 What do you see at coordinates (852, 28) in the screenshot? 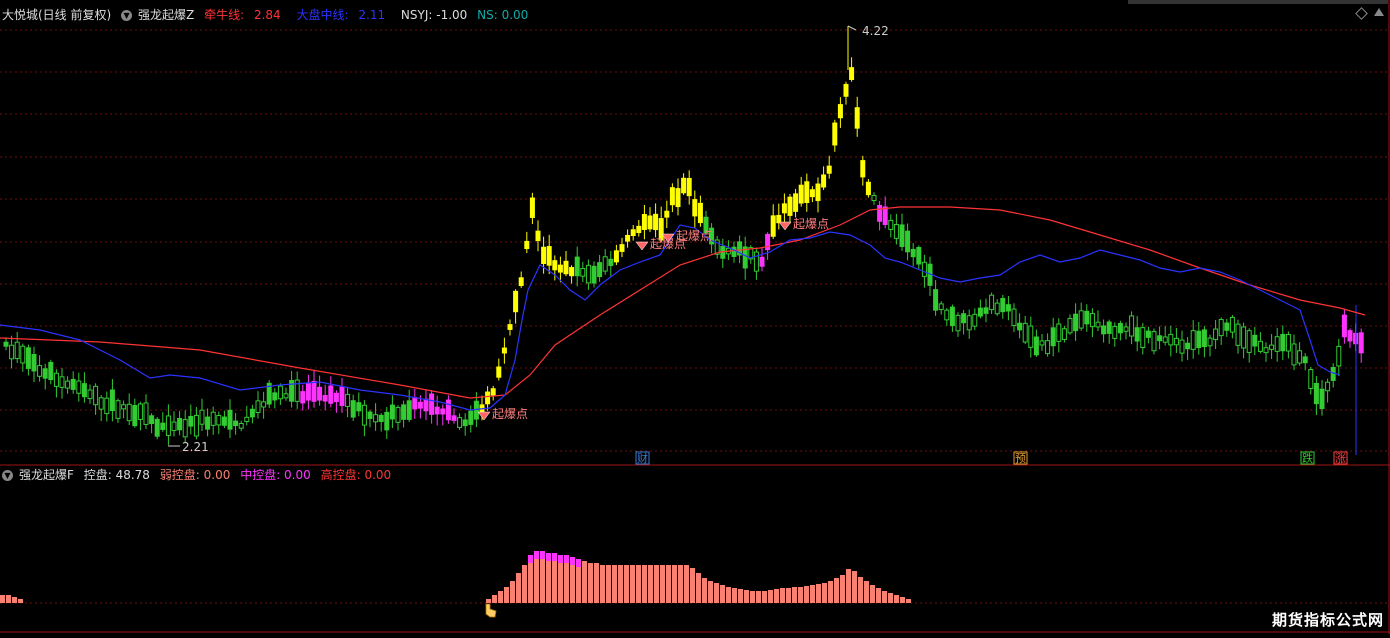
I see `high-pointer` at bounding box center [852, 28].